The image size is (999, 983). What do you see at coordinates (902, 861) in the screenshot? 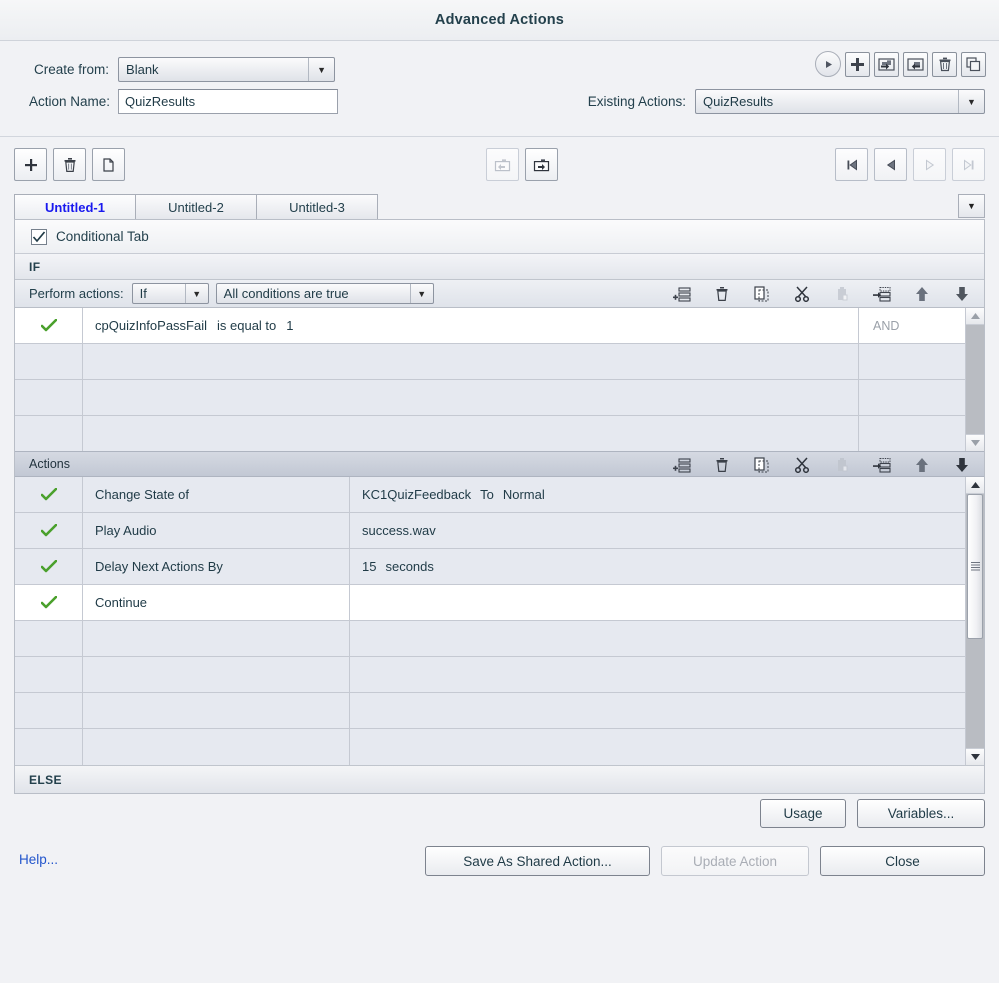
I see `close-button: Close` at bounding box center [902, 861].